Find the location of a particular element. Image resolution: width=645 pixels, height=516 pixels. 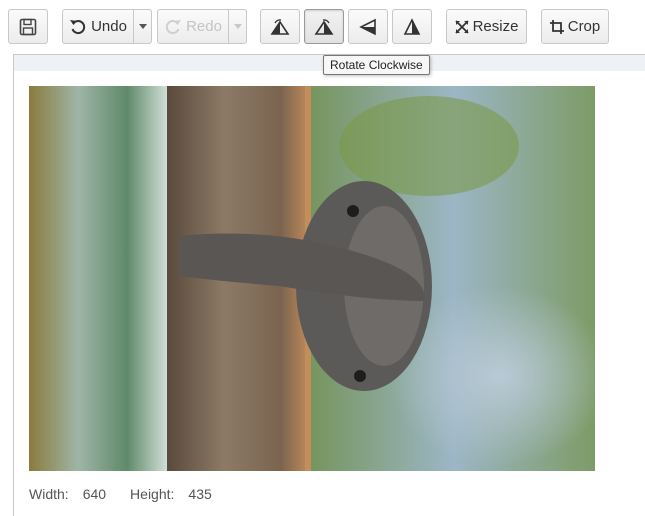

undo-label: Undo is located at coordinates (109, 26).